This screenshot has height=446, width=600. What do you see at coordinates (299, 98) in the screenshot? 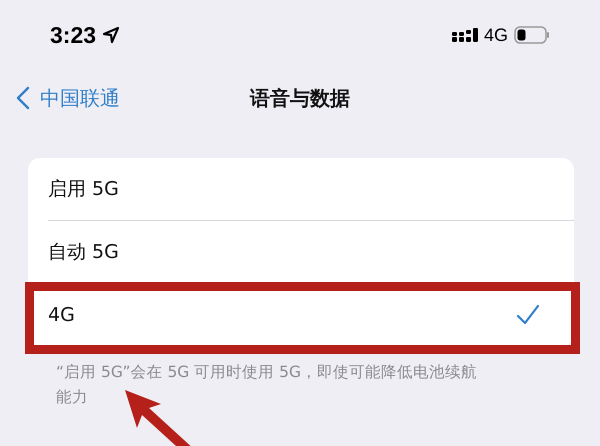
I see `page-title: 语音与数据` at bounding box center [299, 98].